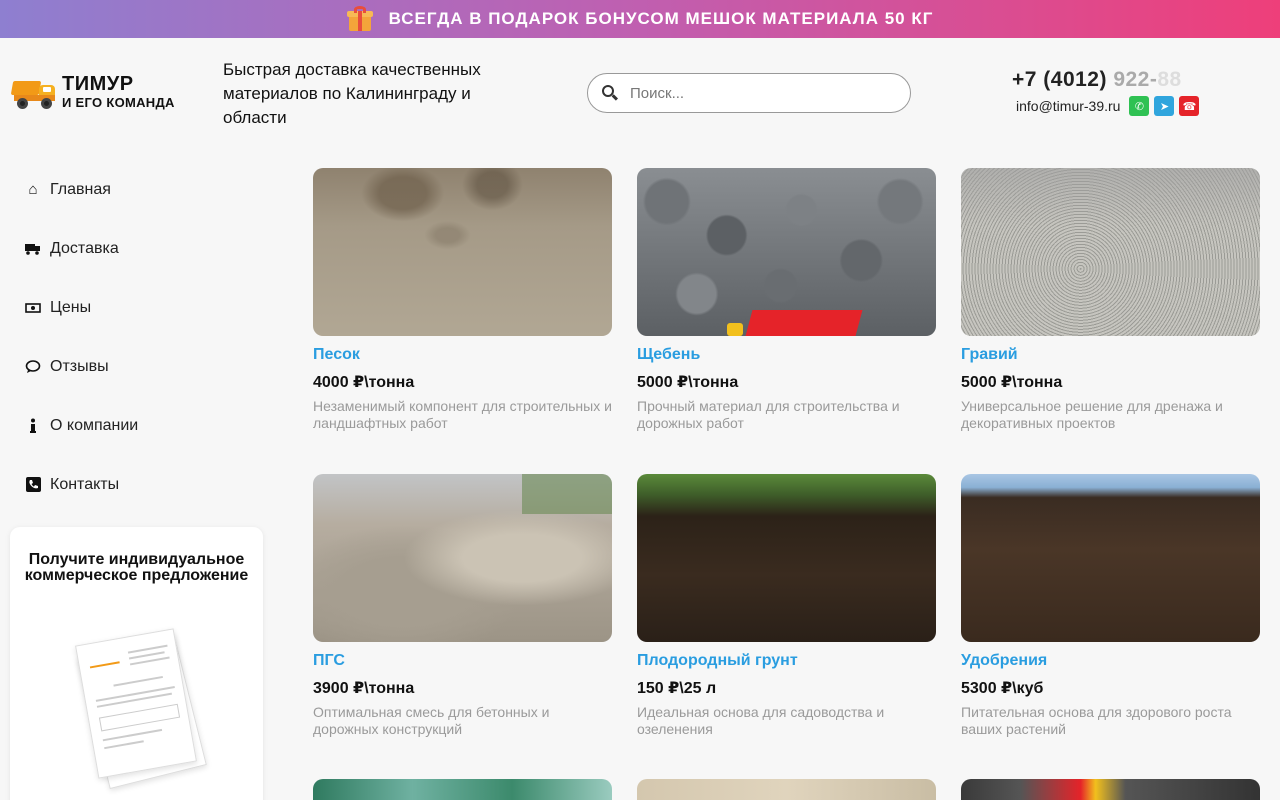 The height and width of the screenshot is (800, 1280). What do you see at coordinates (610, 93) in the screenshot?
I see `search-icon` at bounding box center [610, 93].